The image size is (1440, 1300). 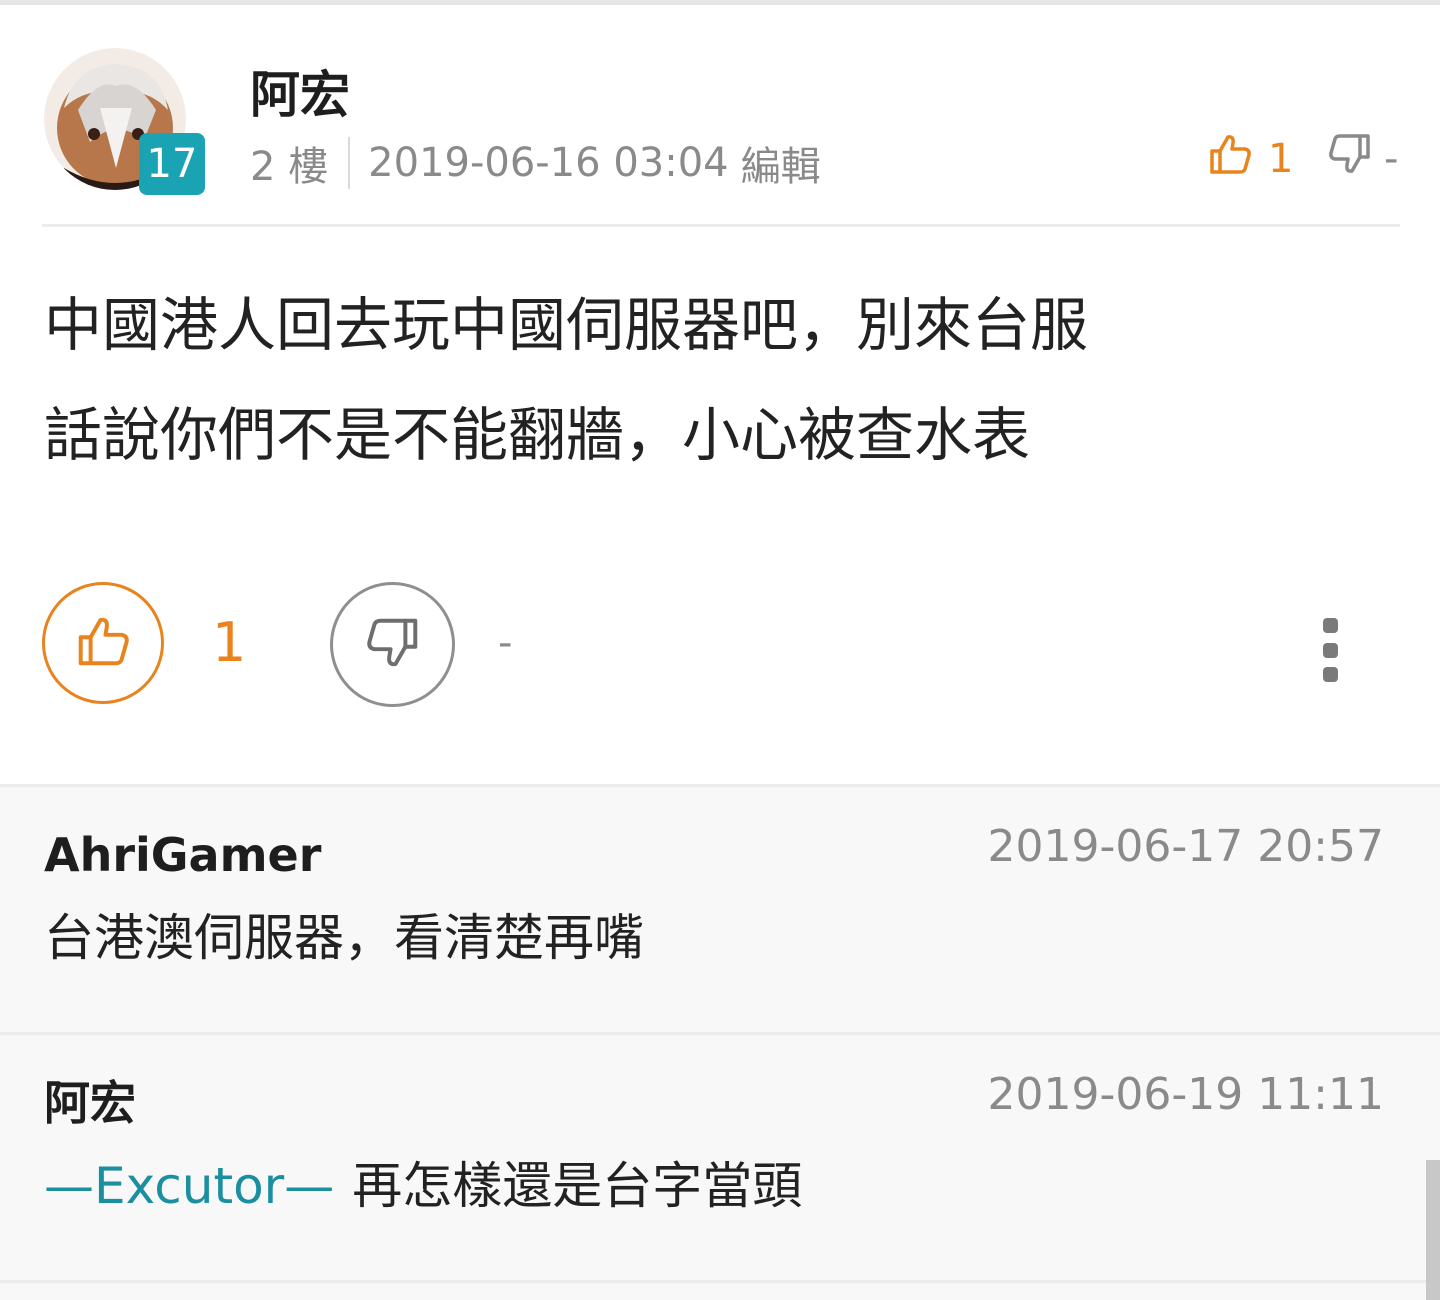 I want to click on meta-divider, so click(x=349, y=163).